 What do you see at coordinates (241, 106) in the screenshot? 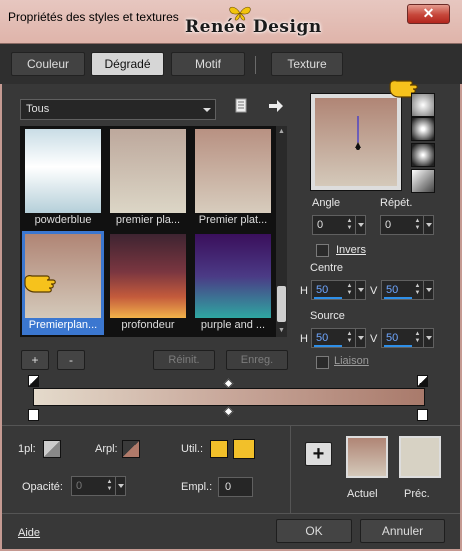
I see `resource-manager-icon` at bounding box center [241, 106].